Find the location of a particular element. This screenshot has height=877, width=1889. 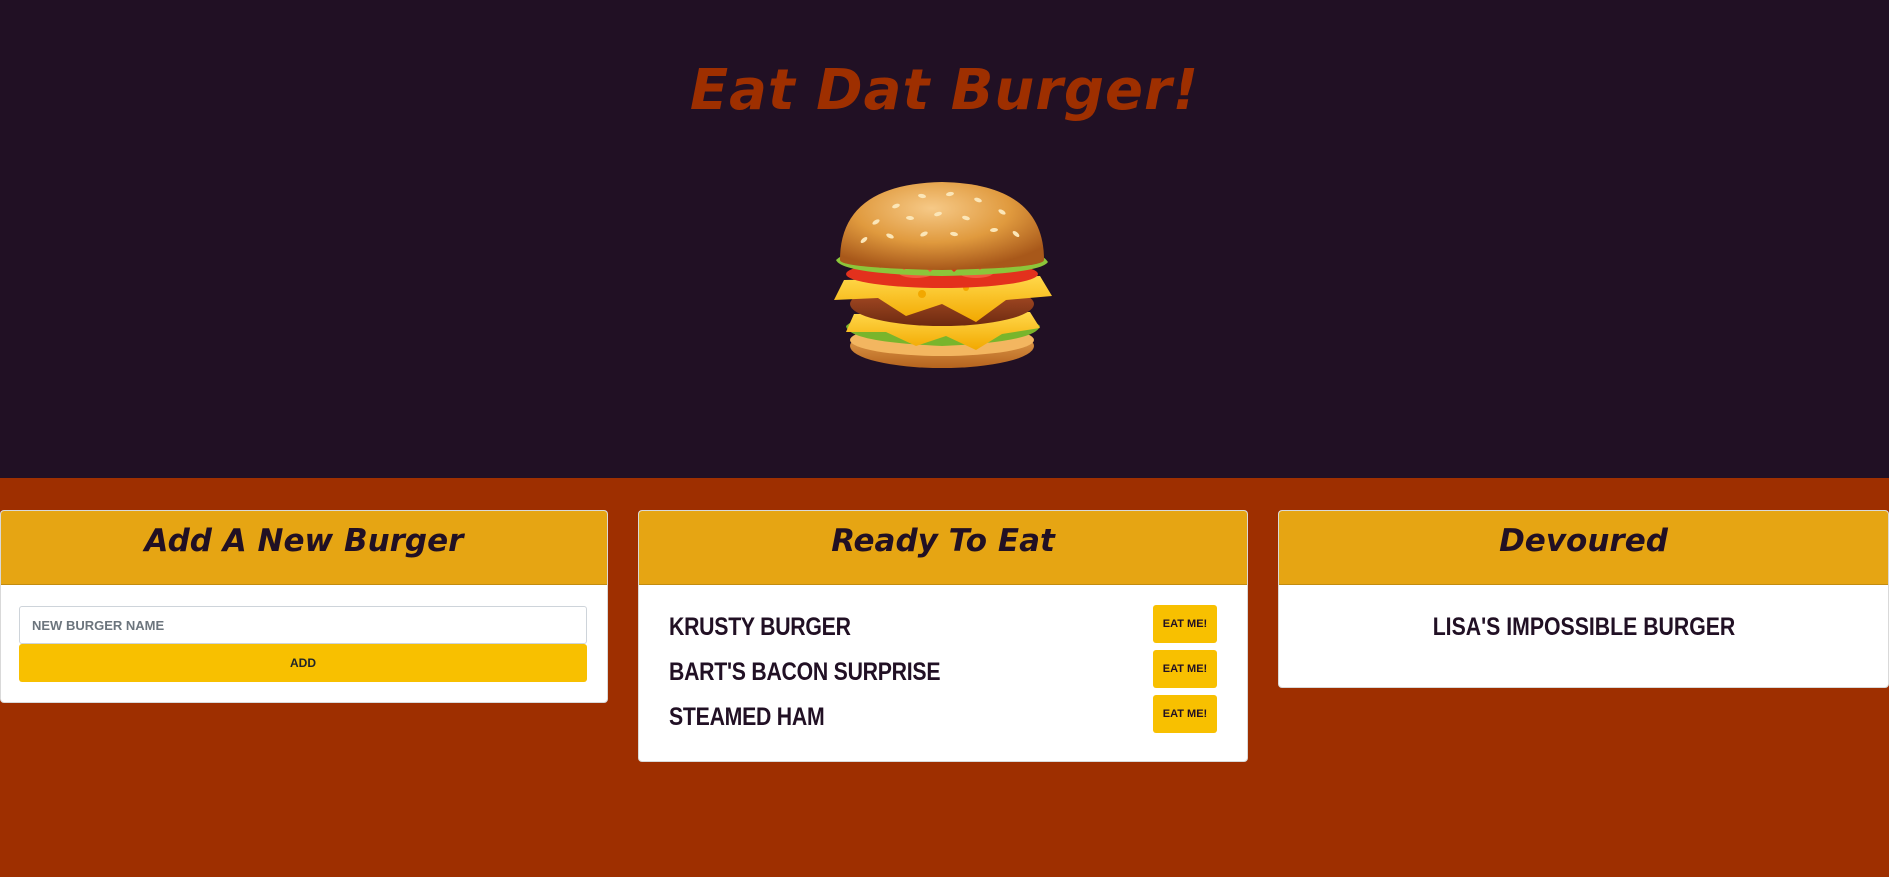

new-burger-input is located at coordinates (303, 625).